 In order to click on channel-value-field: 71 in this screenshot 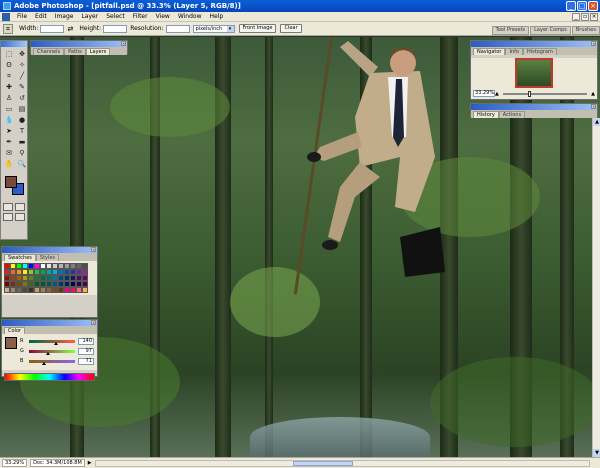, I will do `click(86, 361)`.